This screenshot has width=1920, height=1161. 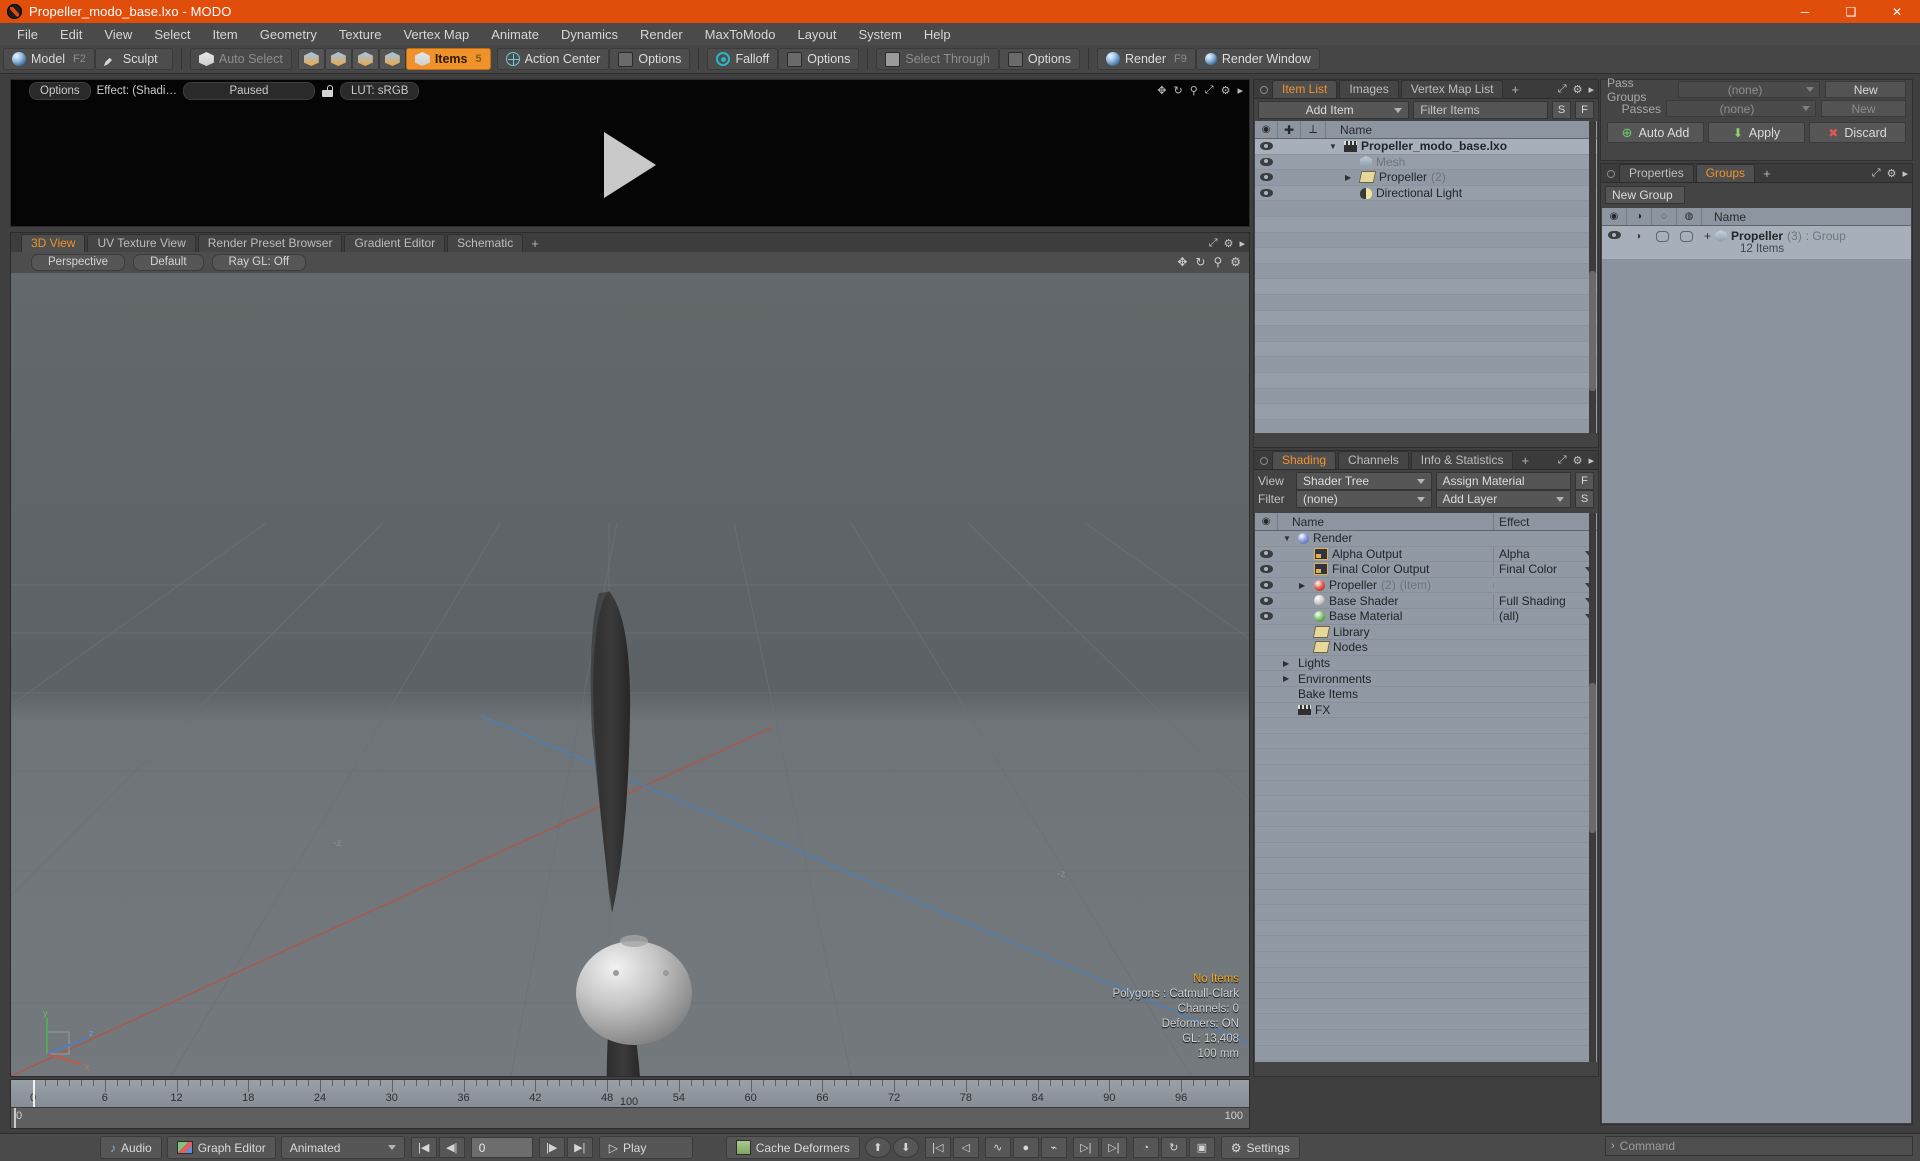 I want to click on current-frame-field: 0, so click(x=501, y=1147).